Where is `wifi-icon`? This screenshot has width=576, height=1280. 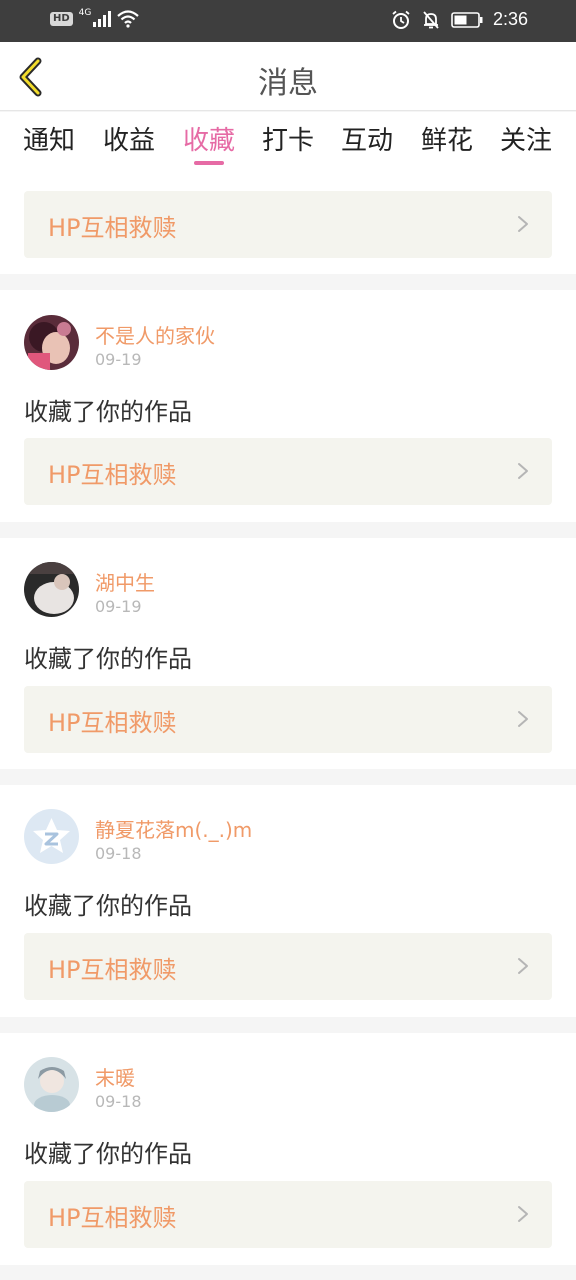 wifi-icon is located at coordinates (128, 19).